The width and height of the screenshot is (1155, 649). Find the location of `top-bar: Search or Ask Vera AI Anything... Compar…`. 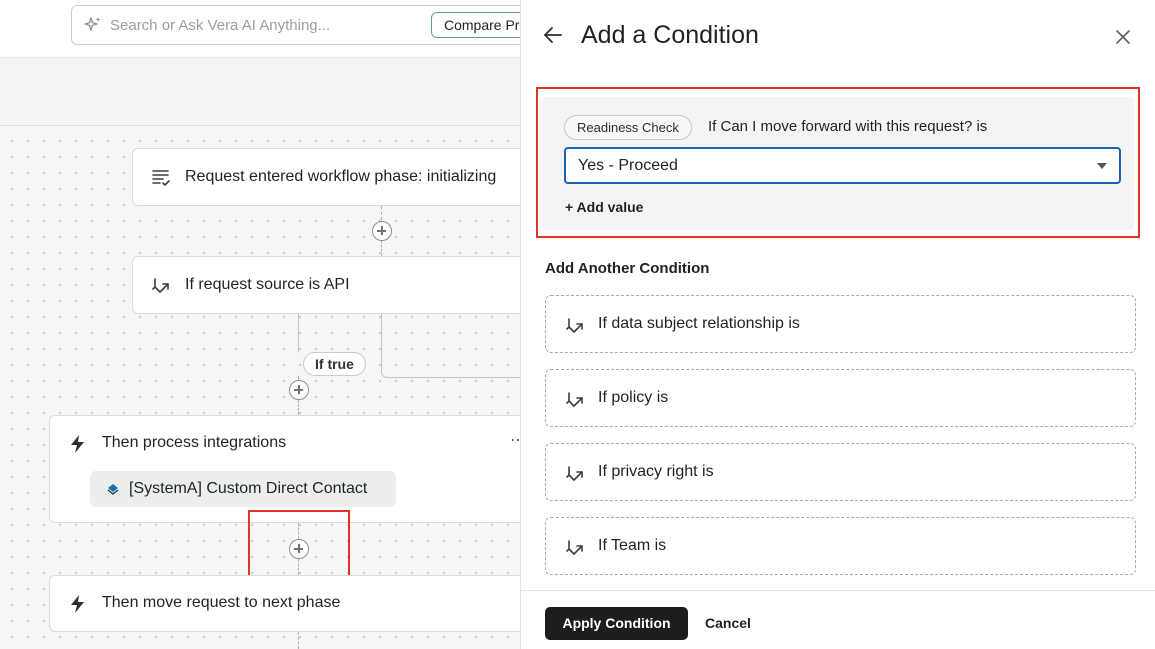

top-bar: Search or Ask Vera AI Anything... Compar… is located at coordinates (270, 29).